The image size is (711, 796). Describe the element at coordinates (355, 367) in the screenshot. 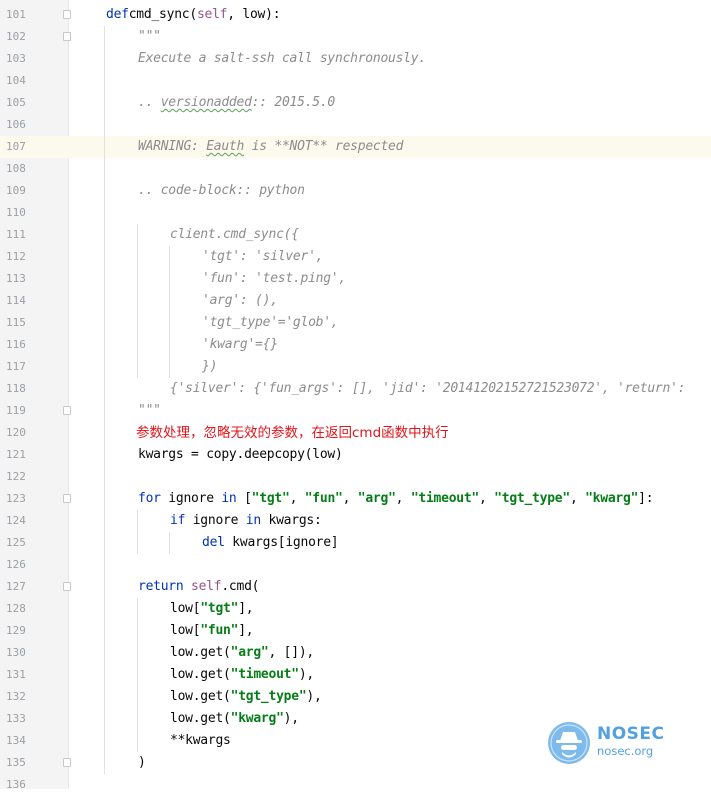

I see `code-line: 117})` at that location.